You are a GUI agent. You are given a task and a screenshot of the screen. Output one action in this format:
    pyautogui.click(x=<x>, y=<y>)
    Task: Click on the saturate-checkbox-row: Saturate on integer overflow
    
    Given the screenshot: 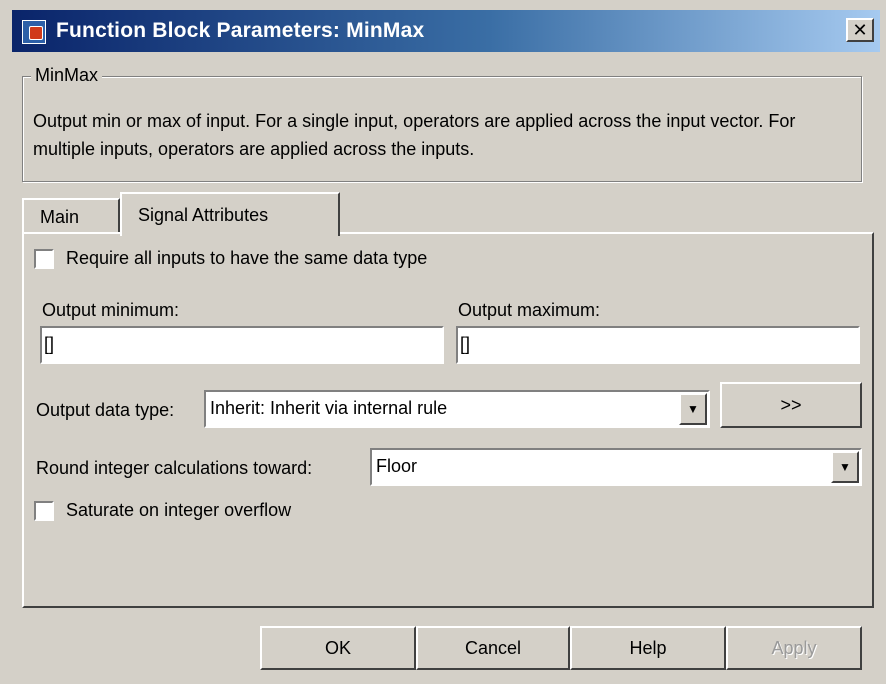 What is the action you would take?
    pyautogui.click(x=162, y=510)
    